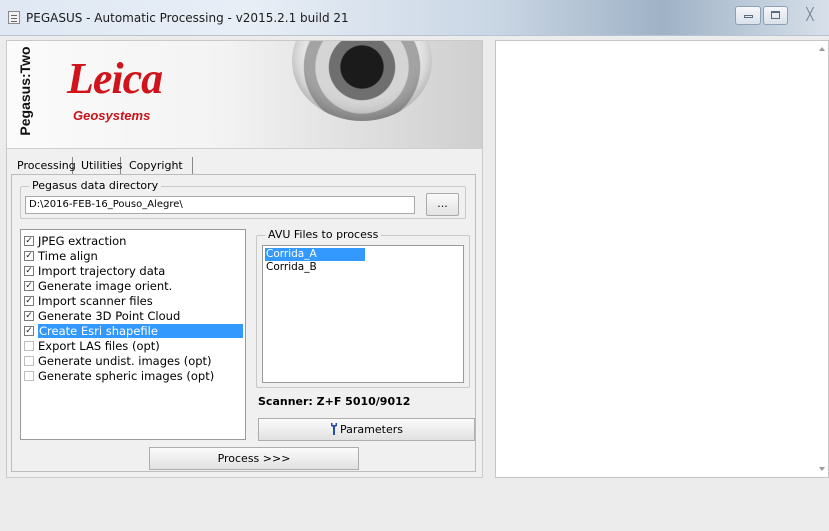 The image size is (829, 531). I want to click on avu-files-group: AVU Files to process Corrida_A Corrida_B, so click(363, 308).